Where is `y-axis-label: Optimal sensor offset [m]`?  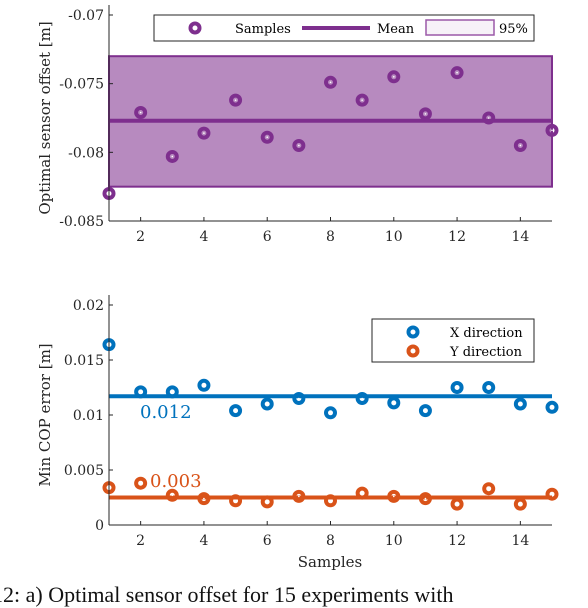
y-axis-label: Optimal sensor offset [m] is located at coordinates (45, 117).